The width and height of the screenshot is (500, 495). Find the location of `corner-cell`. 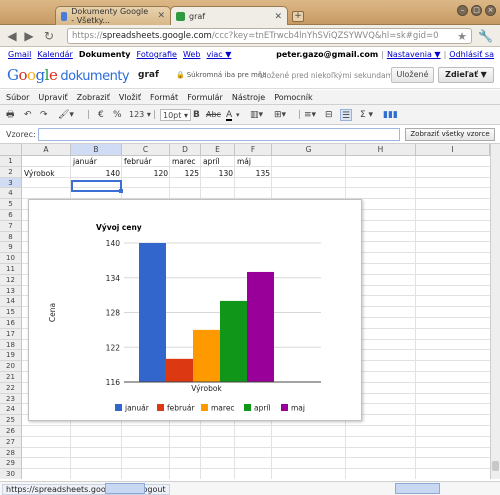

corner-cell is located at coordinates (11, 150).